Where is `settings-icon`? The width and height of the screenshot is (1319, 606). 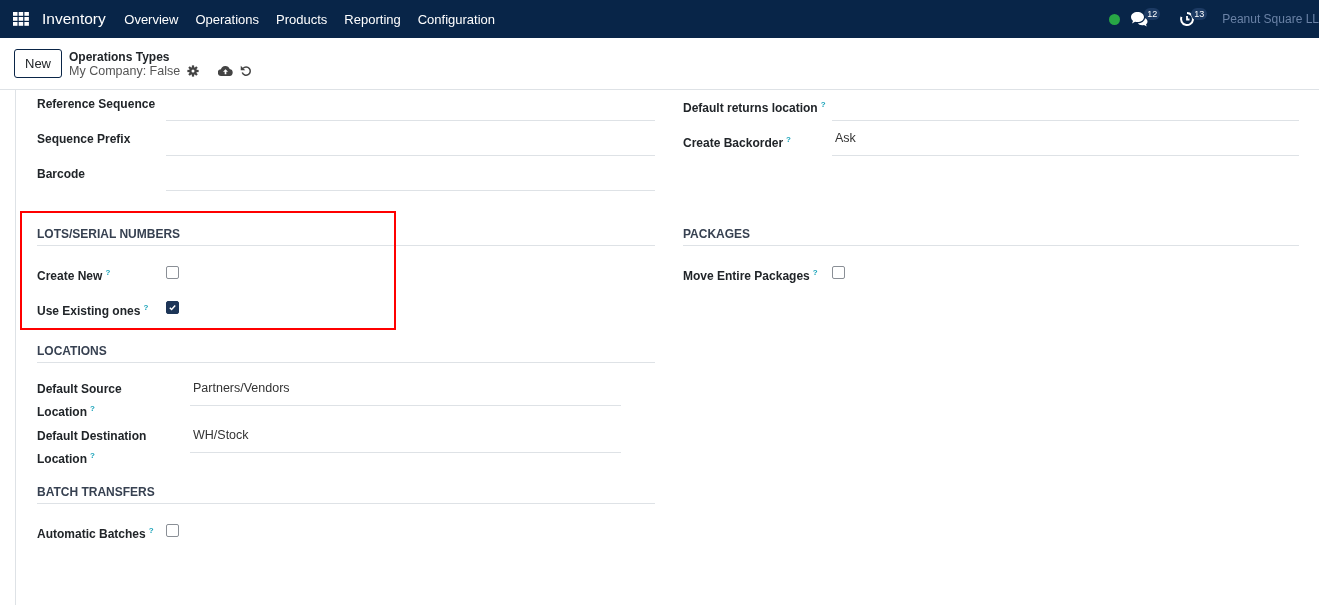 settings-icon is located at coordinates (193, 70).